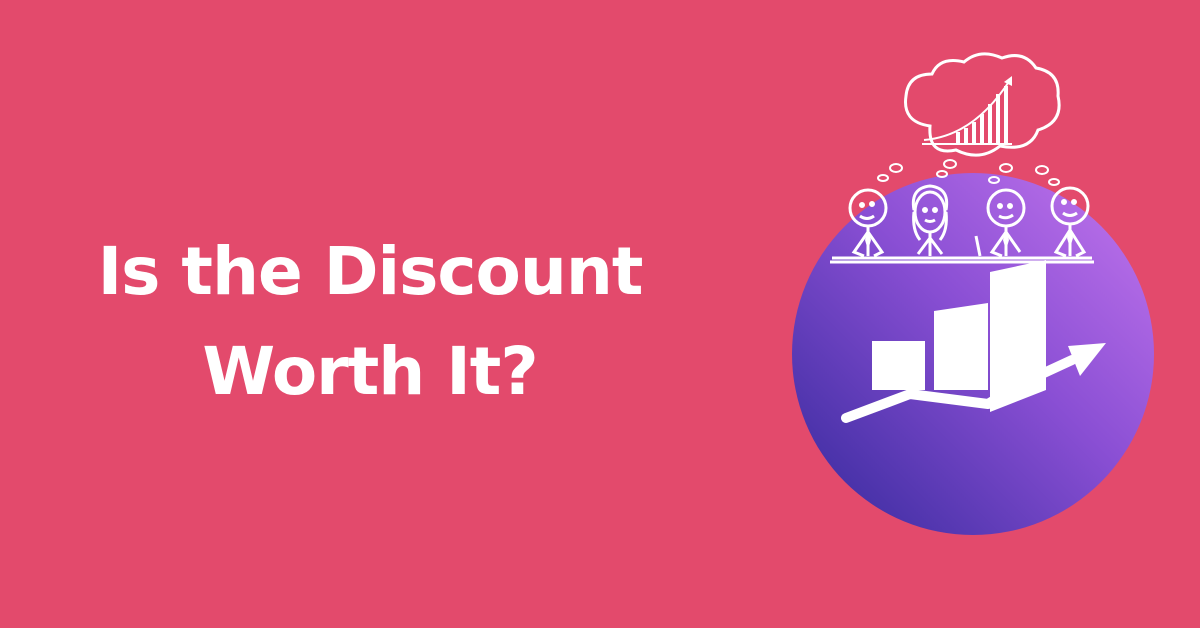 This screenshot has width=1200, height=628. What do you see at coordinates (370, 371) in the screenshot?
I see `headline-line-2: Worth It?` at bounding box center [370, 371].